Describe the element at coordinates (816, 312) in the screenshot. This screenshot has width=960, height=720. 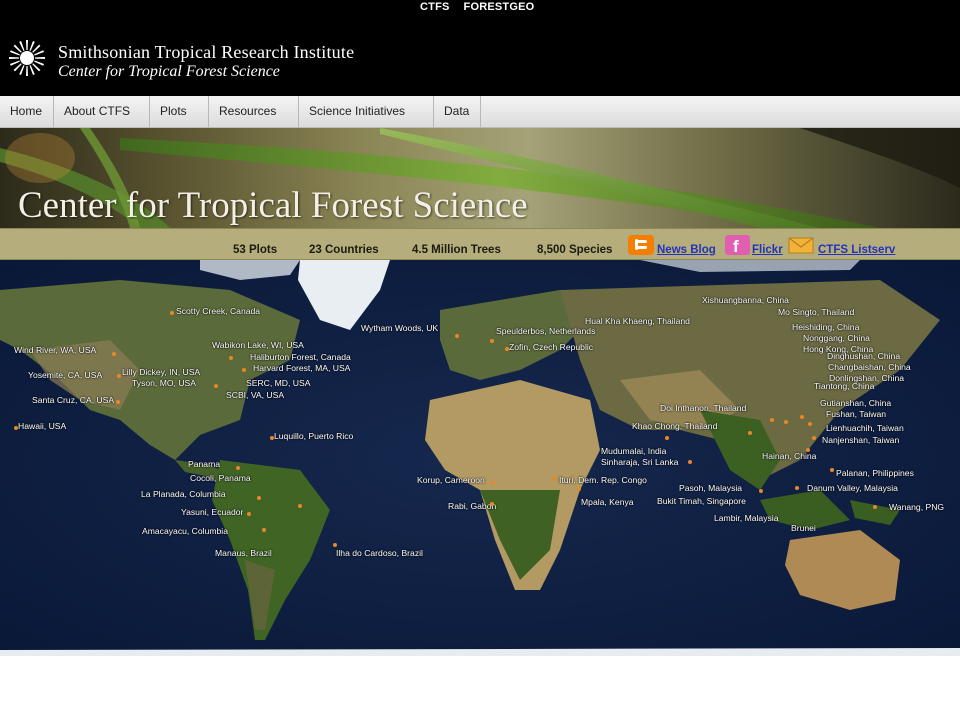
I see `site-label: Mo Singto, Thailand` at that location.